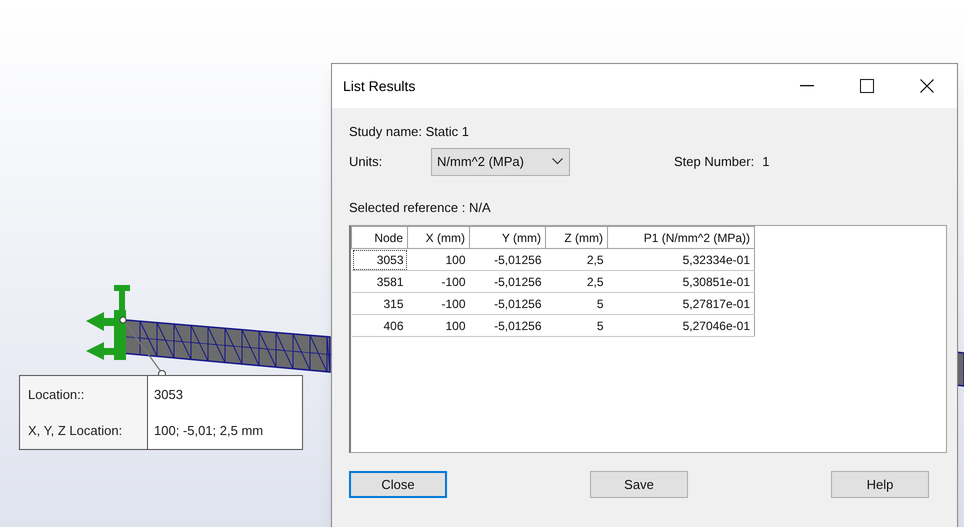  What do you see at coordinates (766, 161) in the screenshot?
I see `step-number-value: 1` at bounding box center [766, 161].